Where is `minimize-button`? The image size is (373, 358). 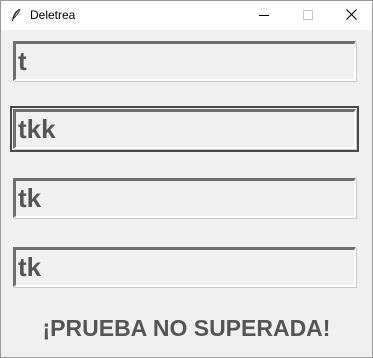 minimize-button is located at coordinates (264, 15).